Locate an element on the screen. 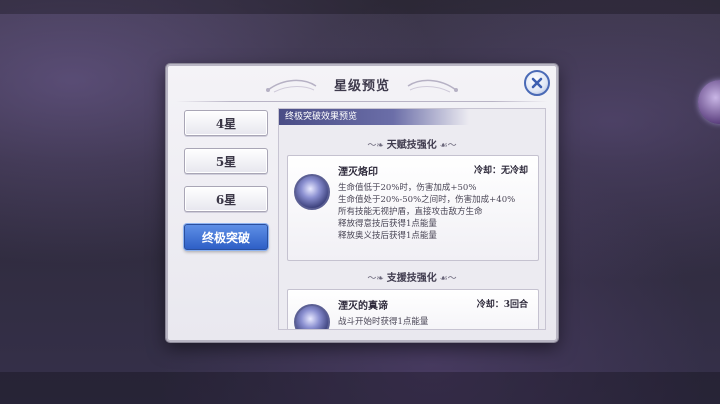  section-title-text: 天赋技强化 is located at coordinates (411, 145).